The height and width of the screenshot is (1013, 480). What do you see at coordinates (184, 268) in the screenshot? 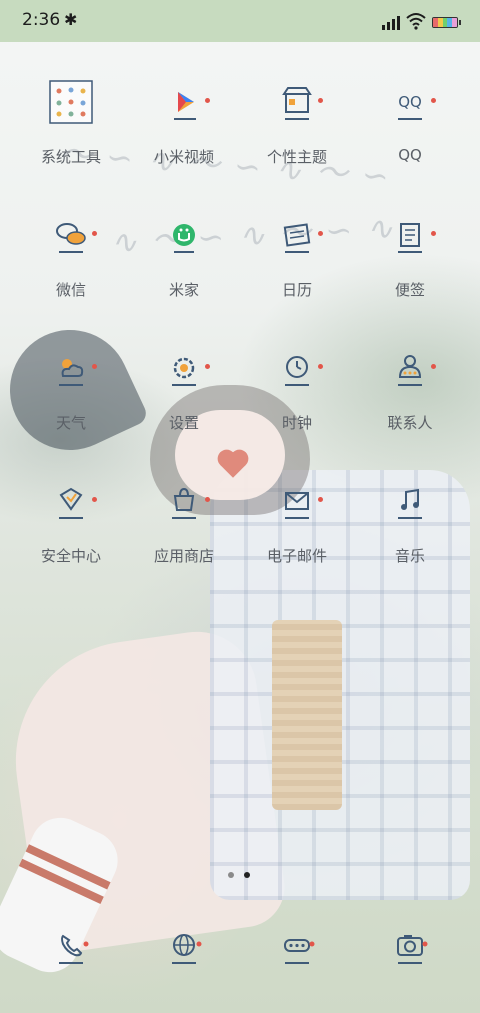
I see `app-mijia: 米家` at bounding box center [184, 268].